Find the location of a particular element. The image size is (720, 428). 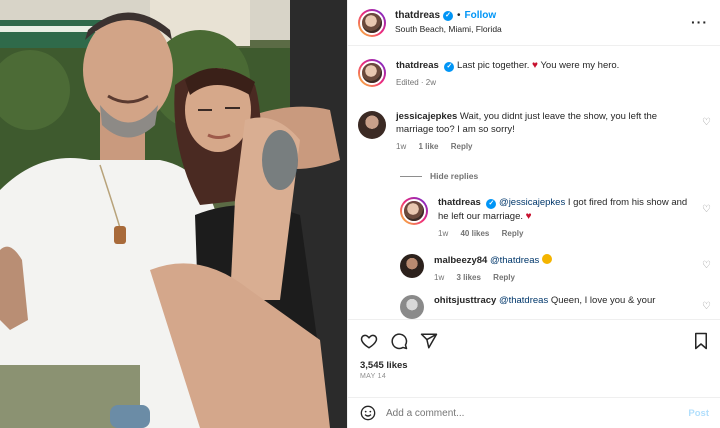

comment-username: jessicajepkes is located at coordinates (426, 116).